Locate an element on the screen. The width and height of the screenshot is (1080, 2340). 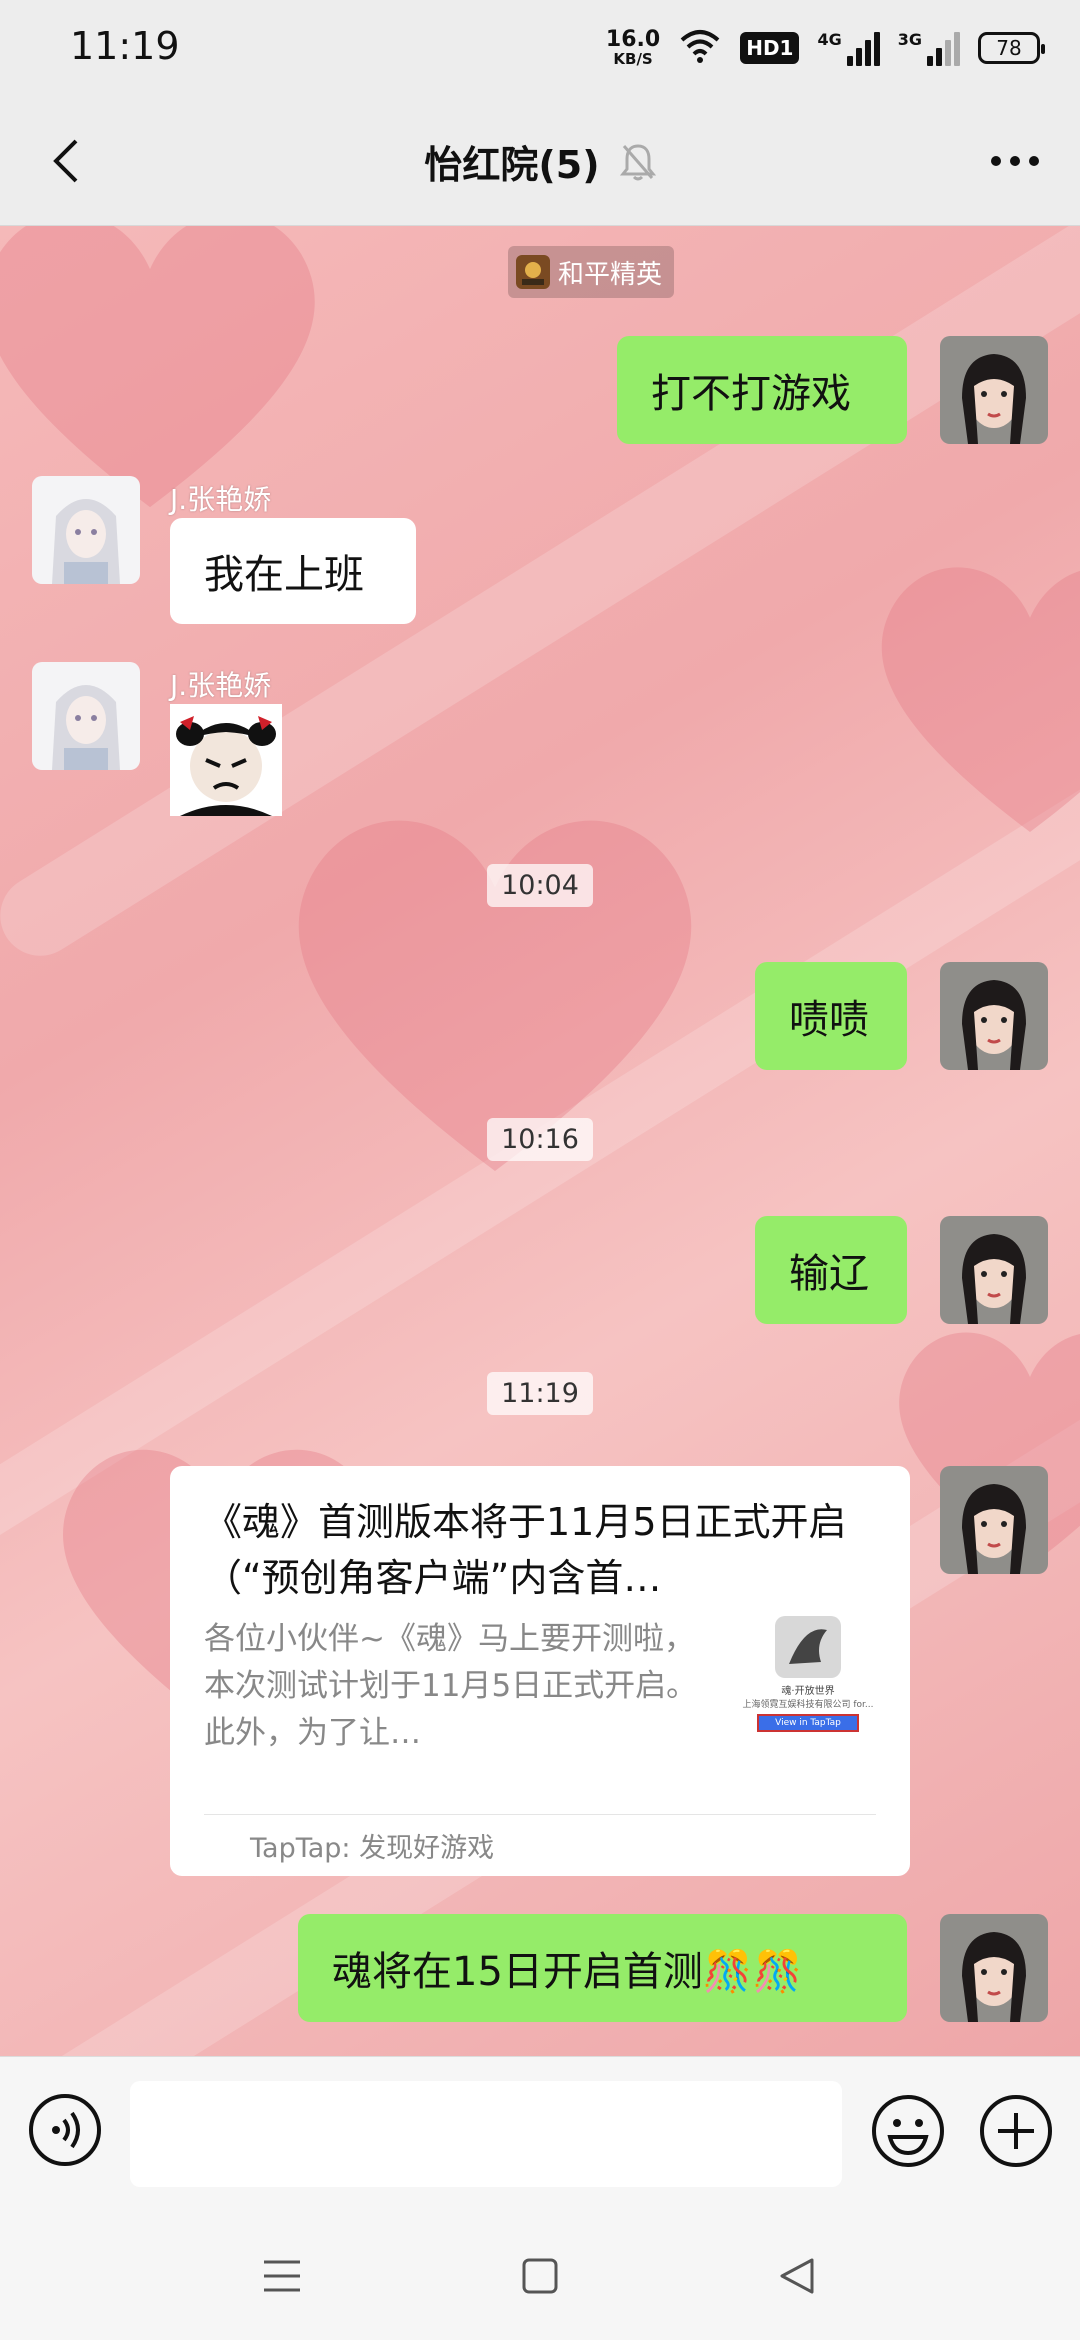
status-bar: 11:19 16.0 KB/S HD1 4G 3G 78 is located at coordinates (540, 48).